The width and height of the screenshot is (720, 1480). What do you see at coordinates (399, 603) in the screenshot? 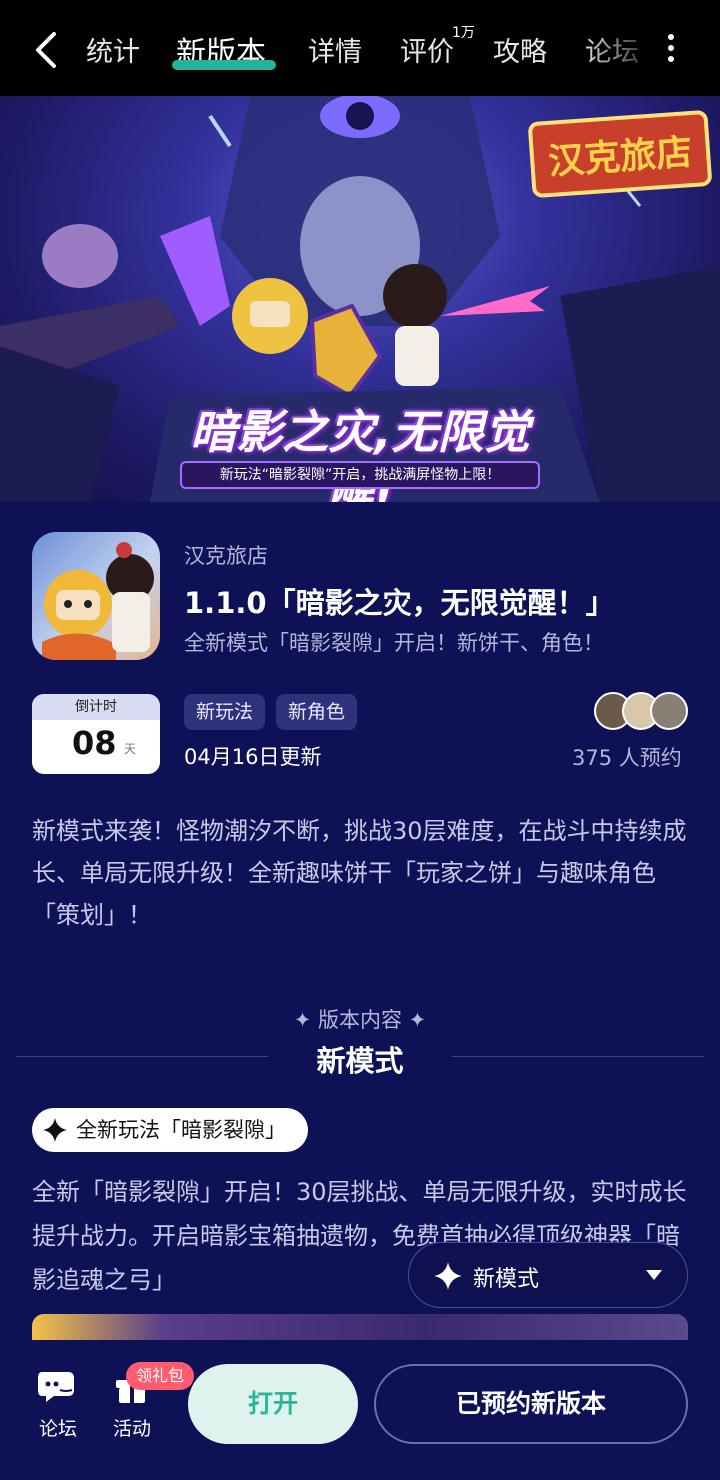
I see `version-title: 1.1.0「暗影之灾，无限觉醒！」` at bounding box center [399, 603].